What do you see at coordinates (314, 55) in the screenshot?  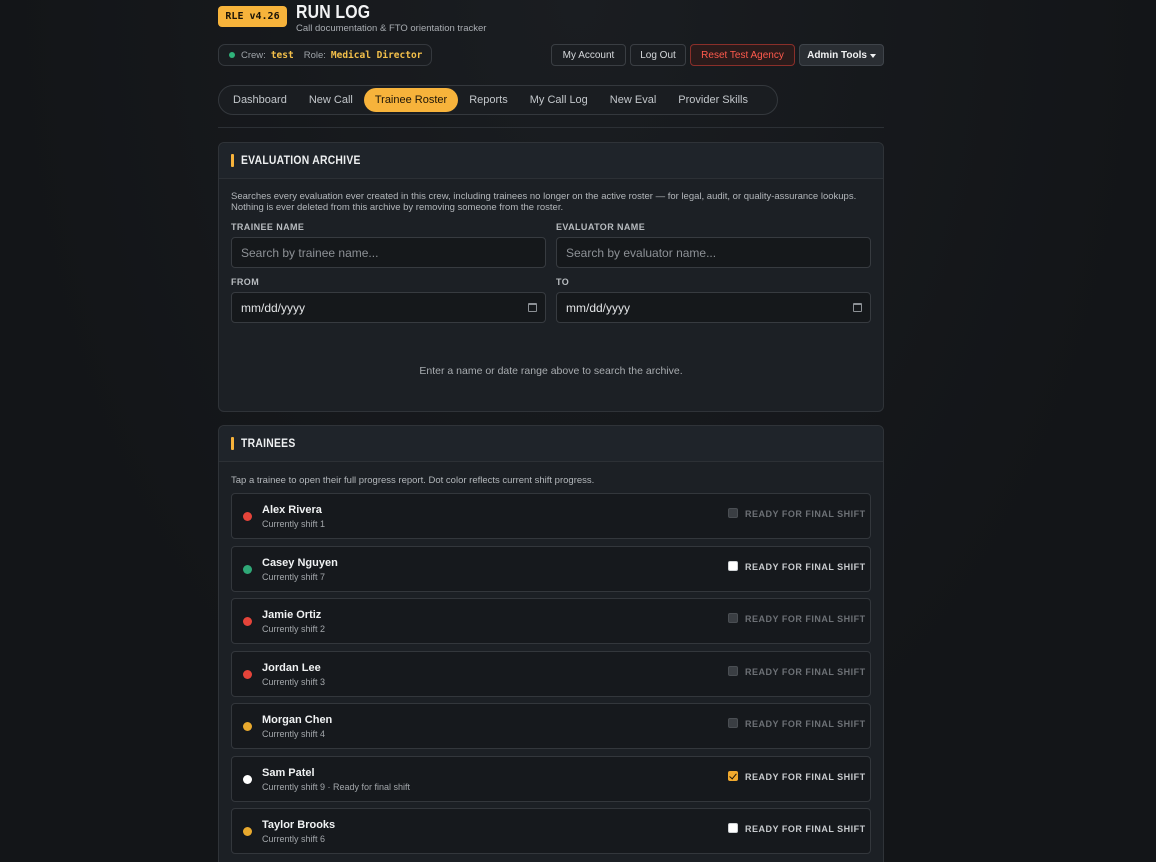 I see `role-label: Role:` at bounding box center [314, 55].